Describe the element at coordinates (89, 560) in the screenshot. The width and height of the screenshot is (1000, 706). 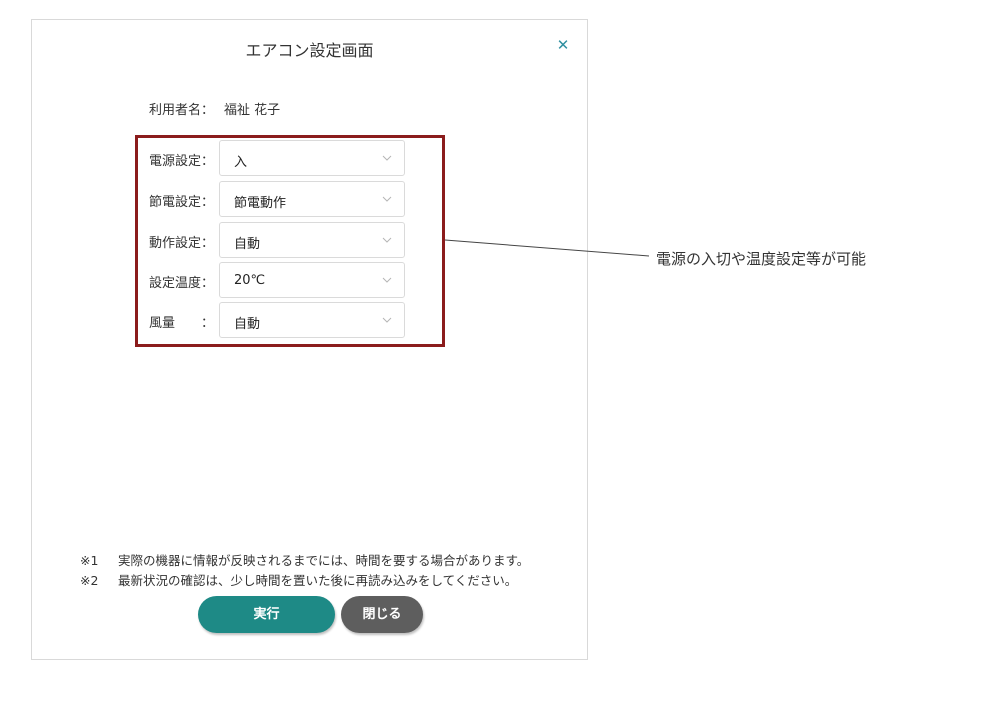
I see `note-mark: ※1` at that location.